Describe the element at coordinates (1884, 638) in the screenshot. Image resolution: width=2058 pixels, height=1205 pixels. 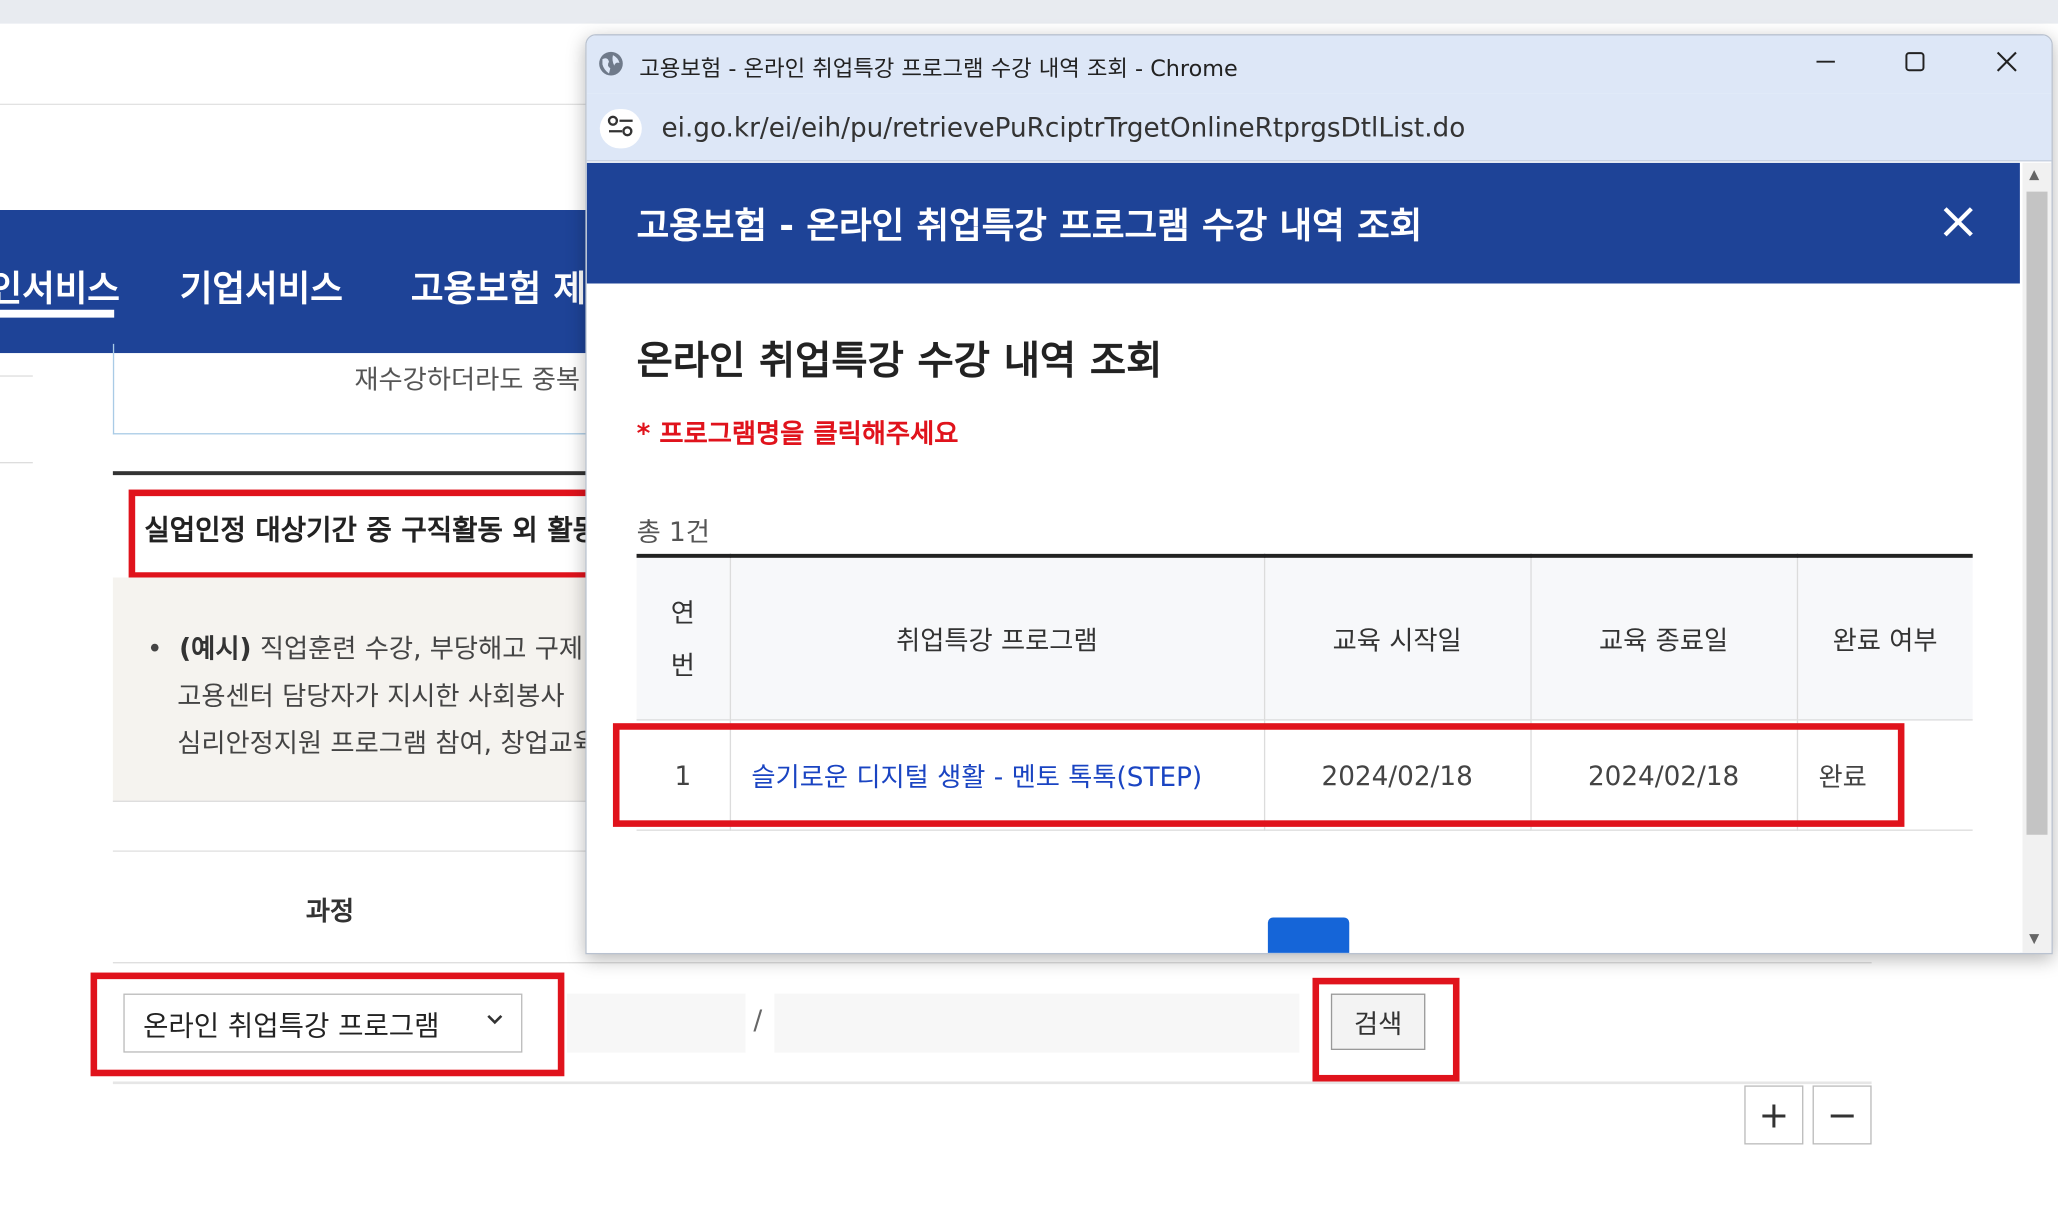
I see `col-header-completion: 완료 여부` at that location.